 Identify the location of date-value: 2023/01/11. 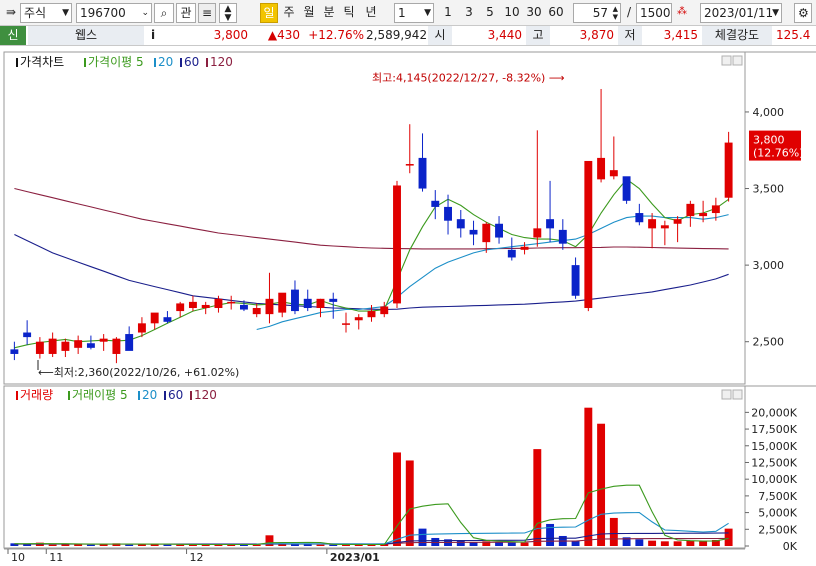
(739, 13).